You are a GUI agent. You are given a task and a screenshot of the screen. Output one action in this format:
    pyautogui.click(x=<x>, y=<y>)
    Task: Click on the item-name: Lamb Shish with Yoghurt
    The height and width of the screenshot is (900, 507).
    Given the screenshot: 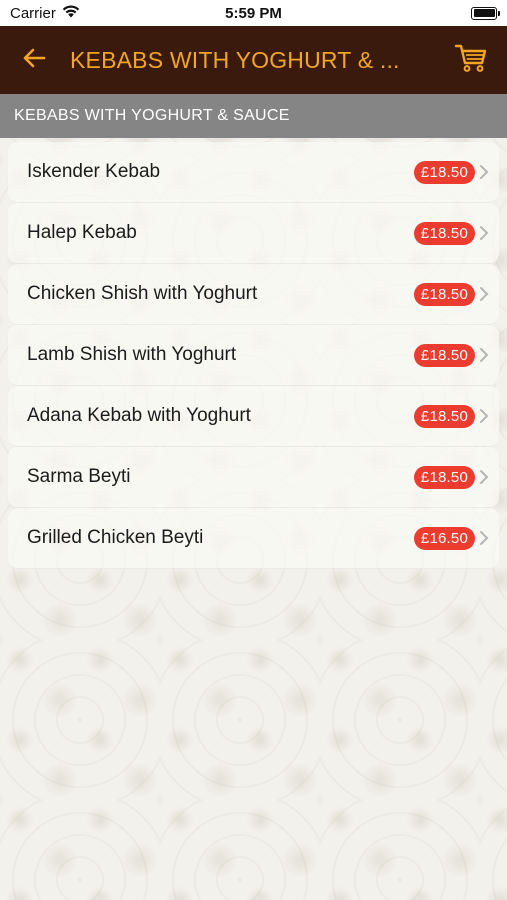 What is the action you would take?
    pyautogui.click(x=132, y=354)
    